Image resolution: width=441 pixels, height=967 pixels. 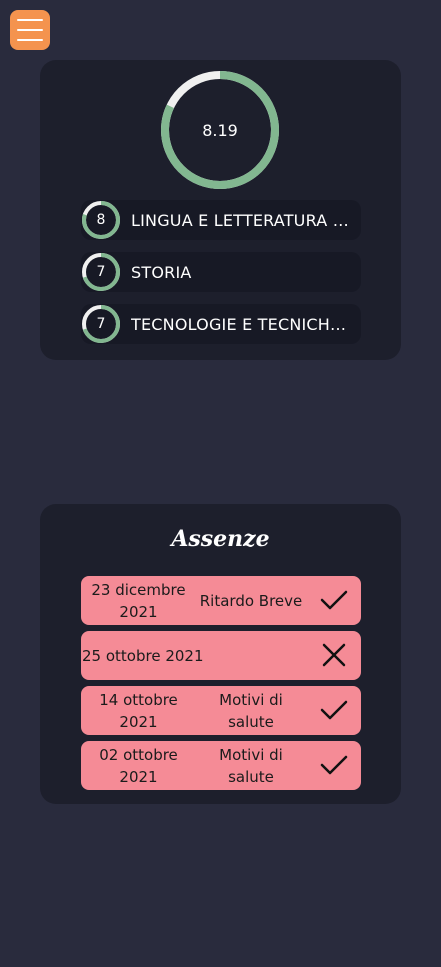 What do you see at coordinates (138, 710) in the screenshot?
I see `absence-date: 14 ottobre 2021` at bounding box center [138, 710].